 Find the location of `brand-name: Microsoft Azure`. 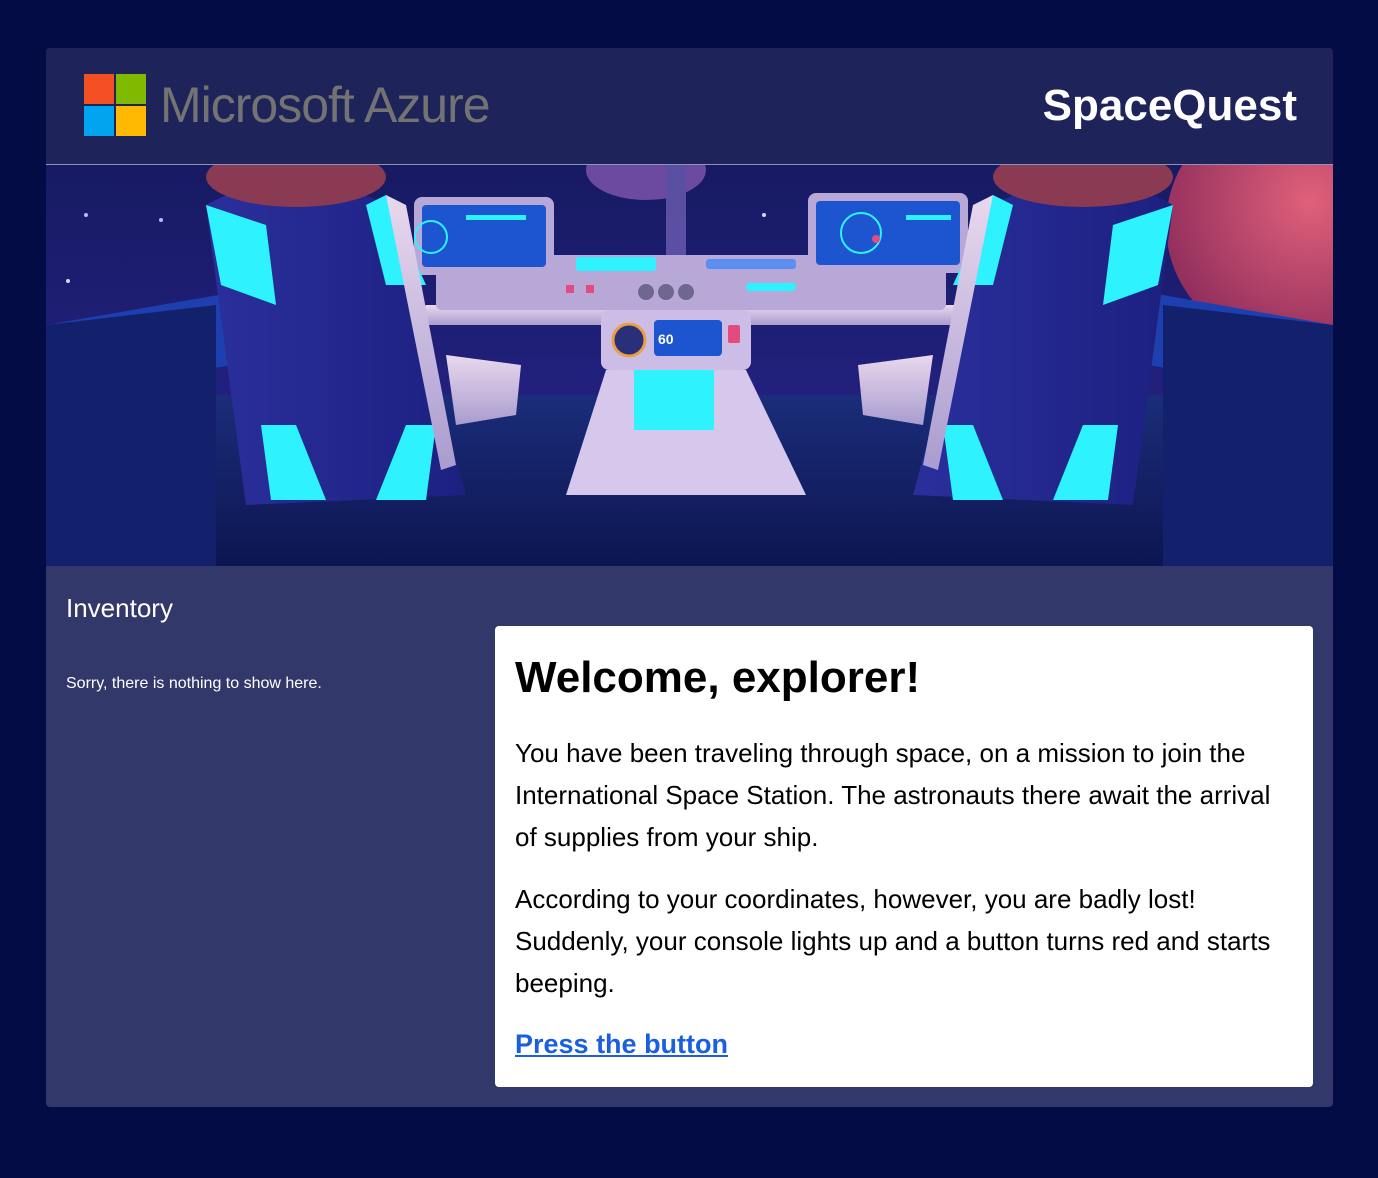

brand-name: Microsoft Azure is located at coordinates (325, 105).